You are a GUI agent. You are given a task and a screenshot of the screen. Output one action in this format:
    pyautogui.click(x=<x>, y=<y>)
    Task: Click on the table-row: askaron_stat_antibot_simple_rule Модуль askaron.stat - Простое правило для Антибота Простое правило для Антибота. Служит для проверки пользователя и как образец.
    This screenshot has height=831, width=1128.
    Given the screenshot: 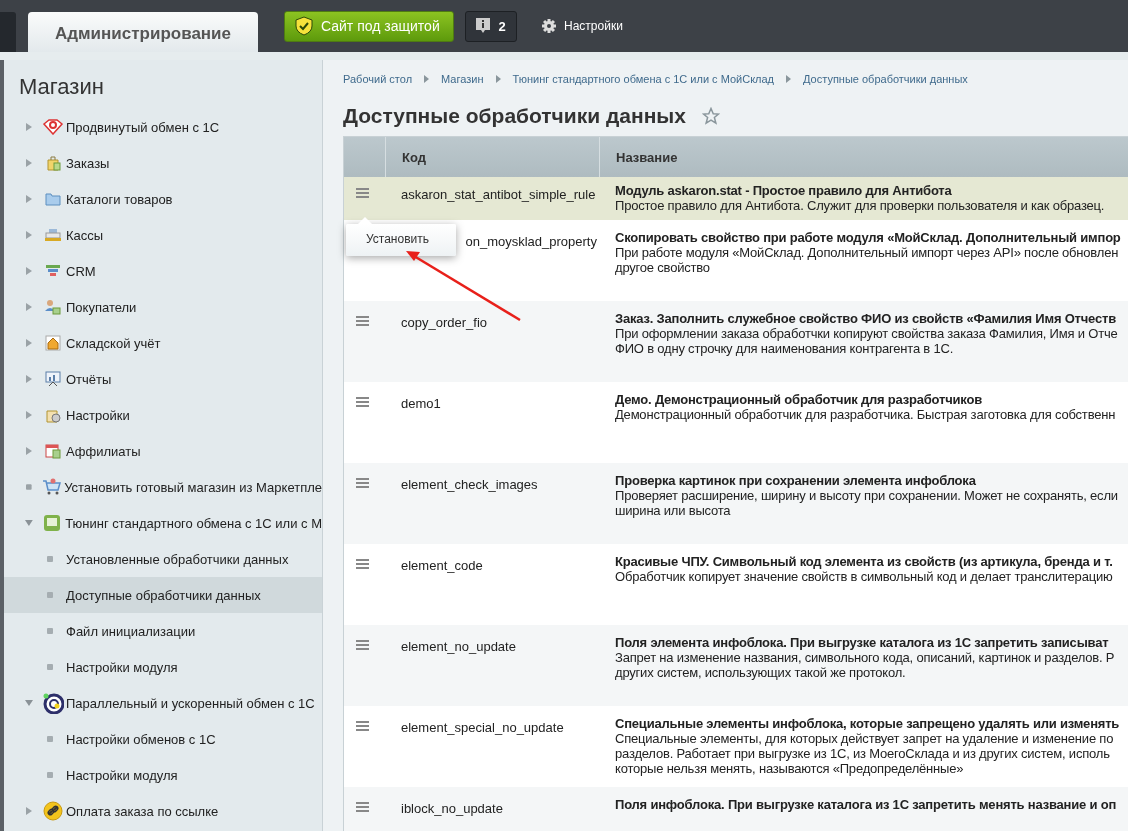 What is the action you would take?
    pyautogui.click(x=736, y=198)
    